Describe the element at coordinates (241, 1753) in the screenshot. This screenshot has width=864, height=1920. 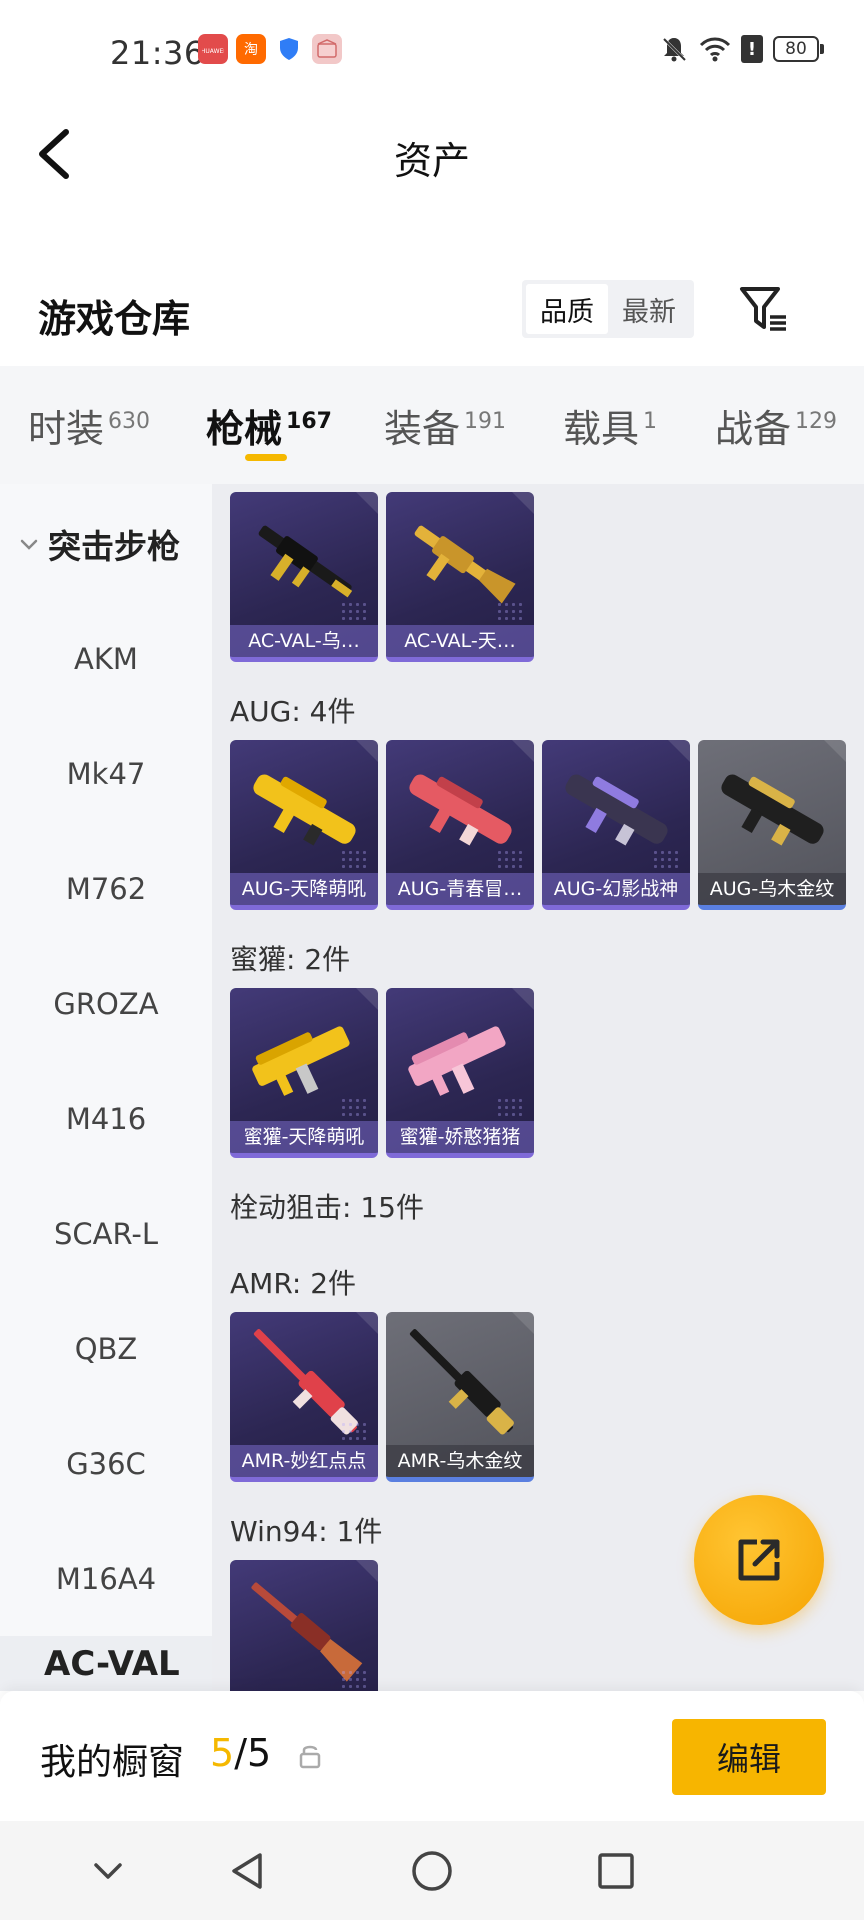
I see `showcase-count: 5/5` at that location.